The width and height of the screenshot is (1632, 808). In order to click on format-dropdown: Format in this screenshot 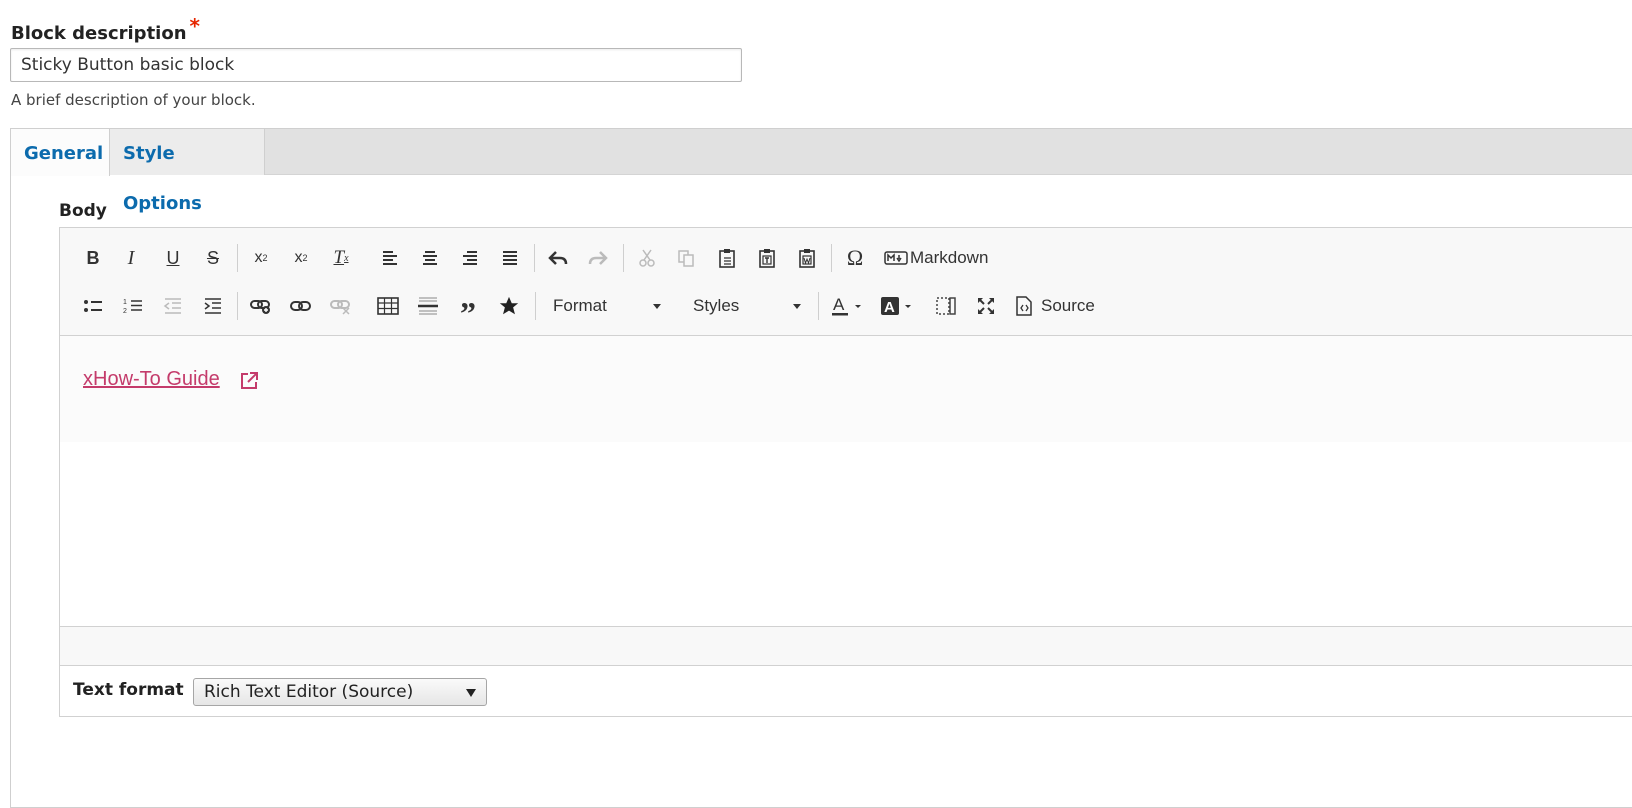, I will do `click(613, 306)`.